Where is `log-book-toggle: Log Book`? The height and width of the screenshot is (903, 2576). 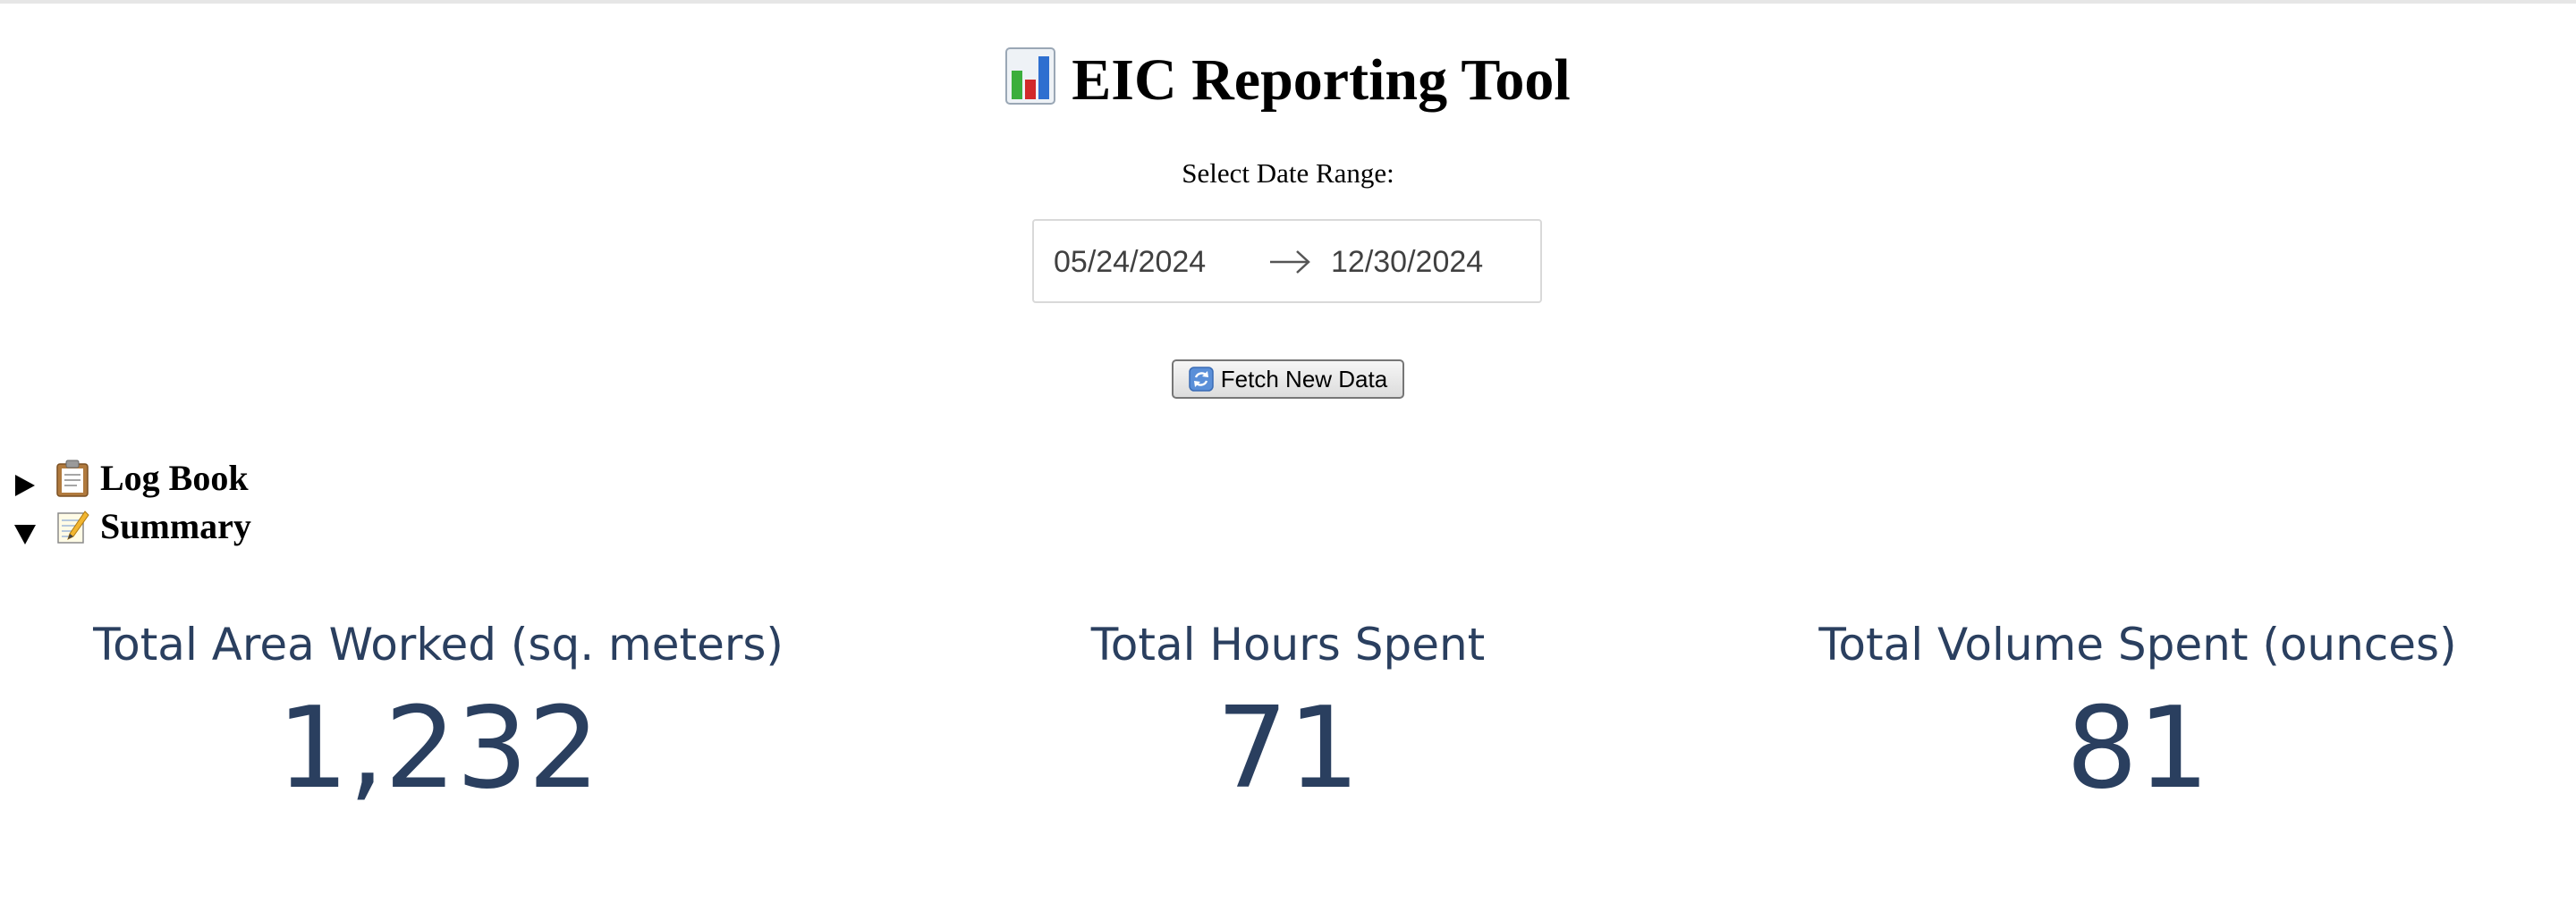
log-book-toggle: Log Book is located at coordinates (131, 478).